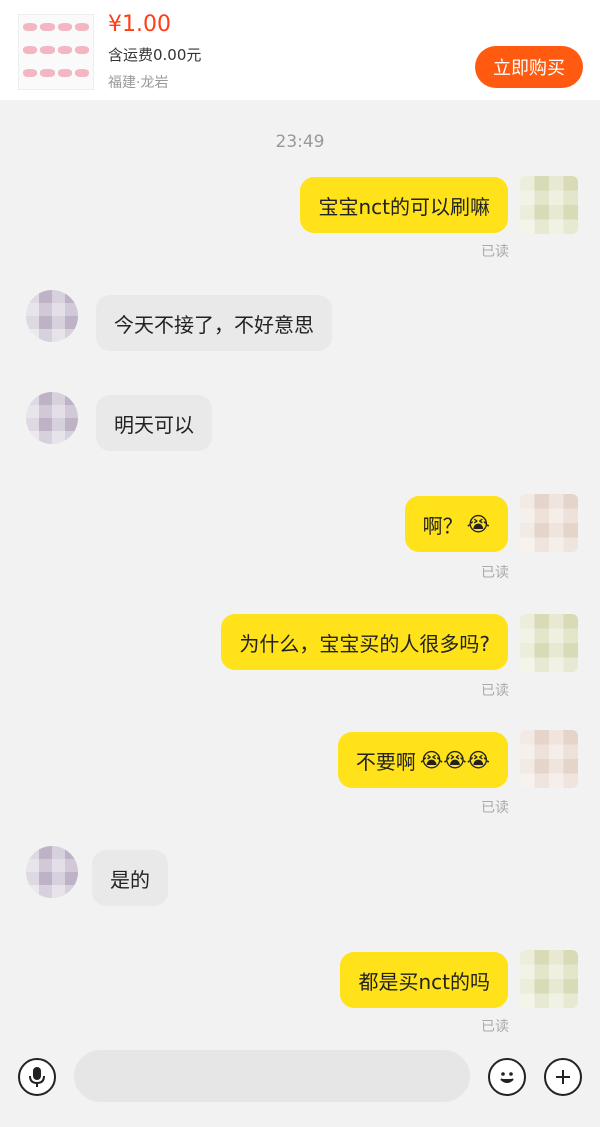 This screenshot has height=1127, width=600. I want to click on message-input-bar, so click(300, 1083).